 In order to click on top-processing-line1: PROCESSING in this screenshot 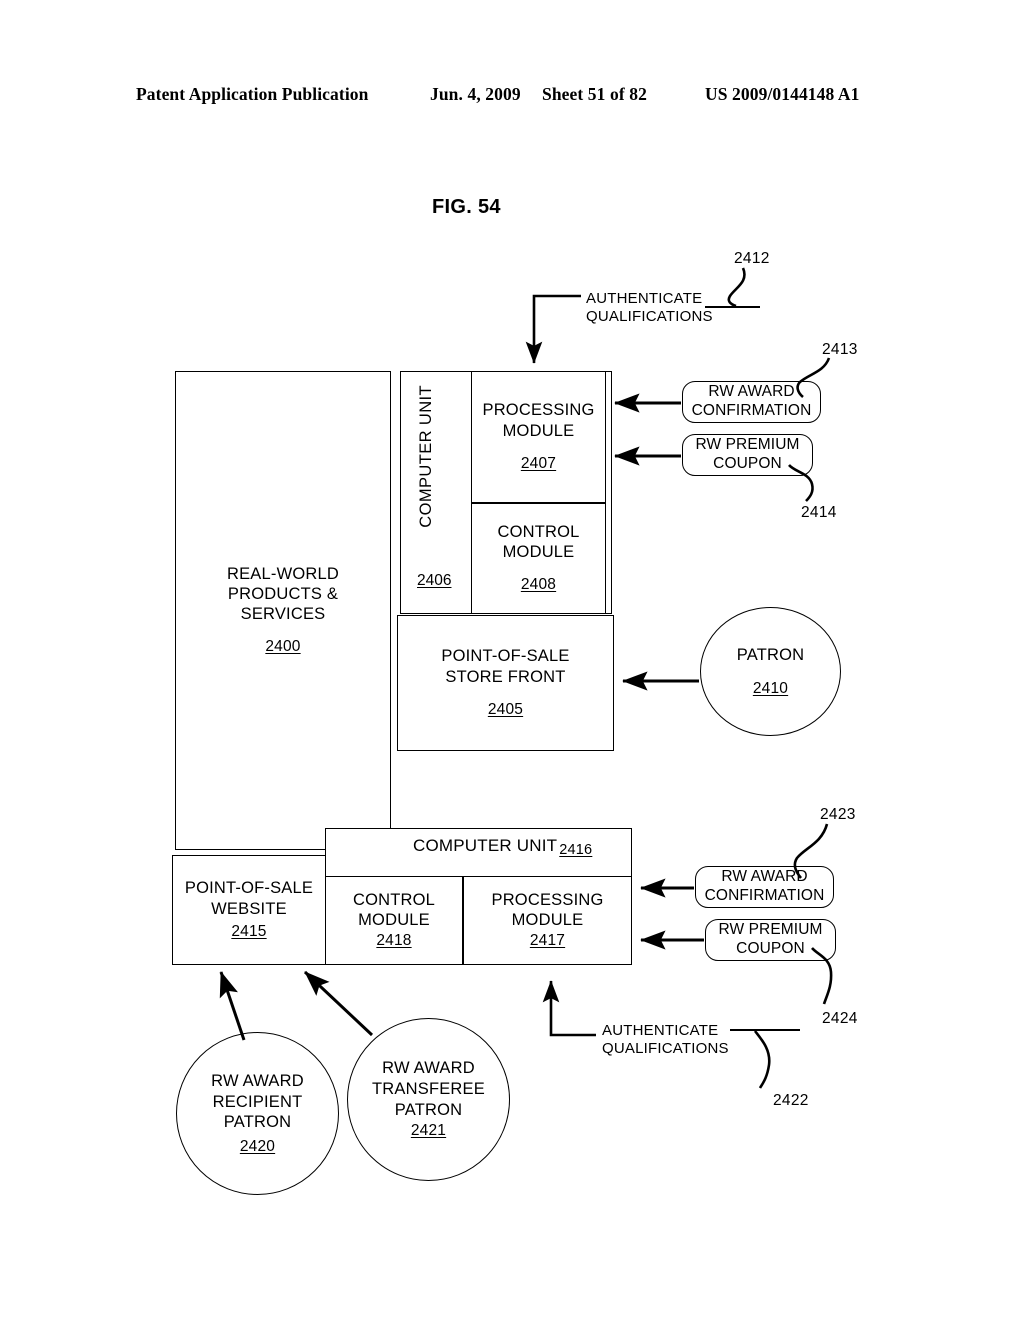, I will do `click(538, 410)`.